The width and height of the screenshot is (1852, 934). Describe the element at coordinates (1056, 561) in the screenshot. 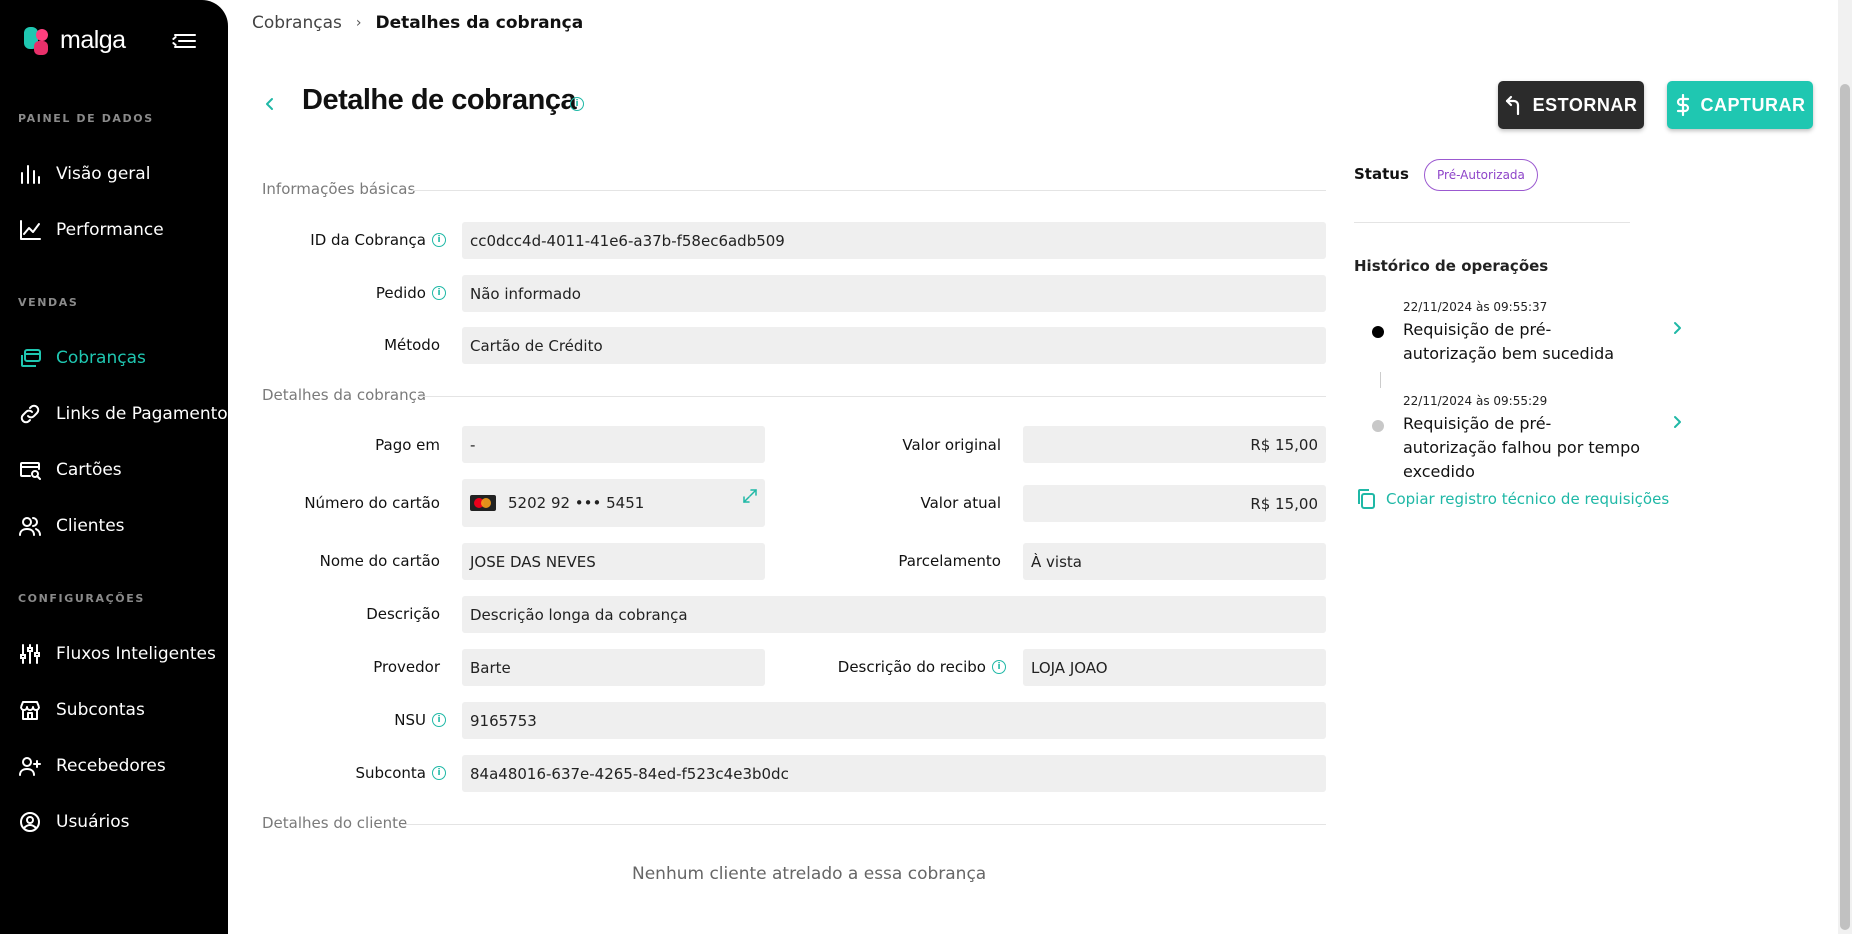

I see `field-value: À vista` at that location.